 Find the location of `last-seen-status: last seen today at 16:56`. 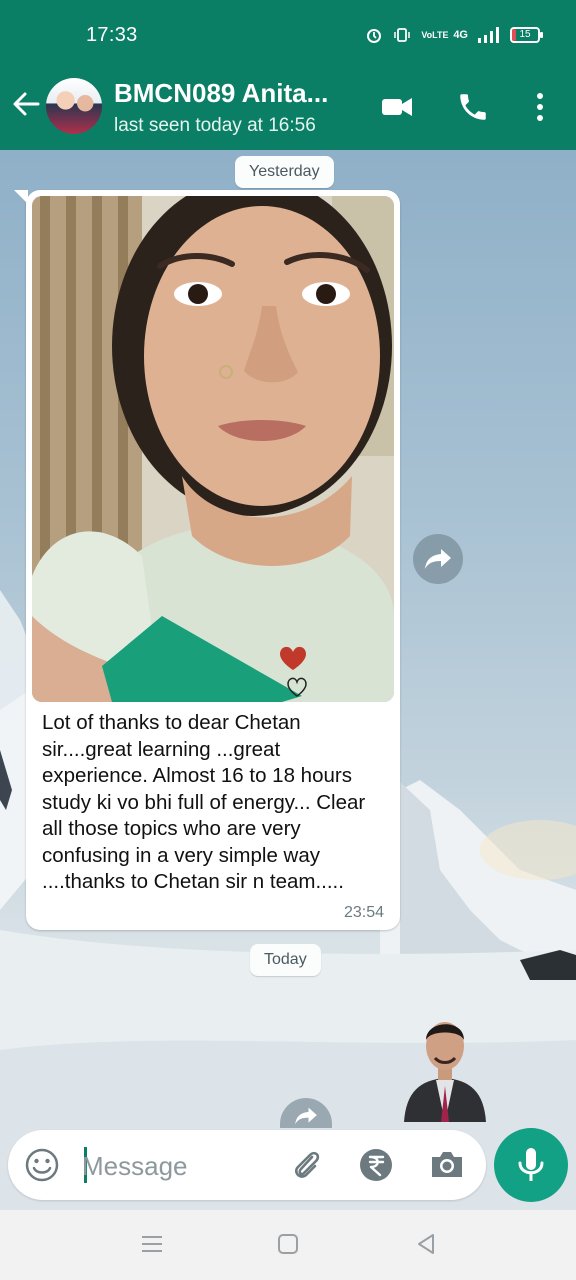

last-seen-status: last seen today at 16:56 is located at coordinates (215, 125).